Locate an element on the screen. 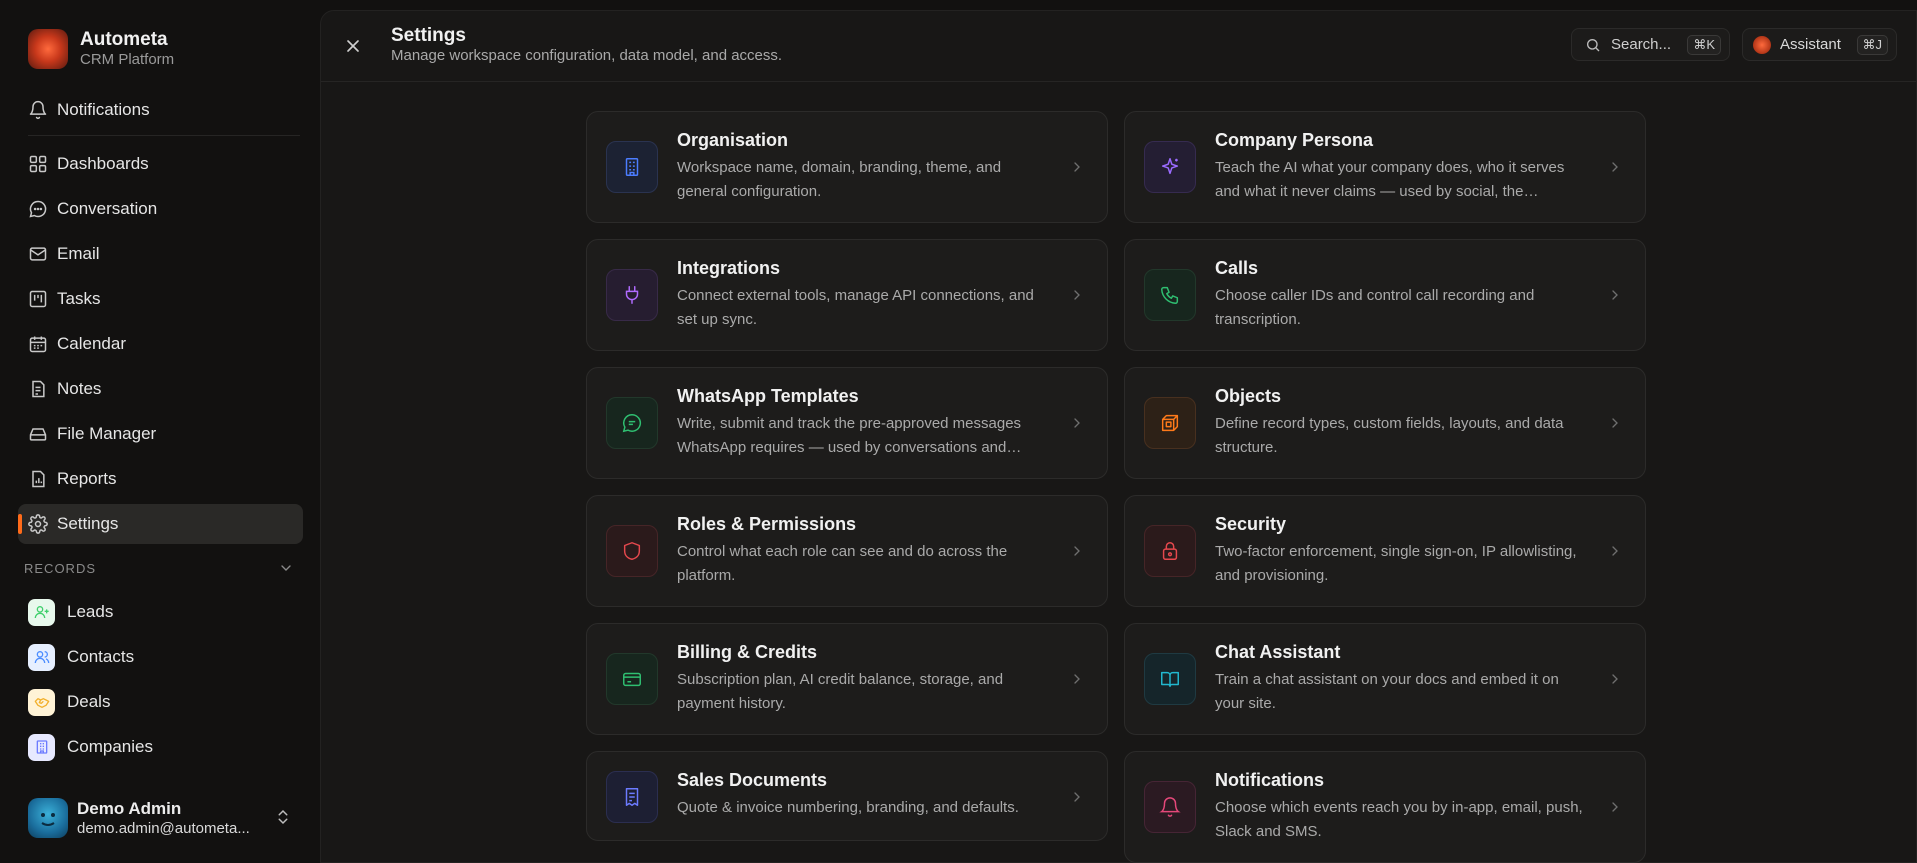 This screenshot has width=1917, height=863. brand-name: Autometa is located at coordinates (124, 39).